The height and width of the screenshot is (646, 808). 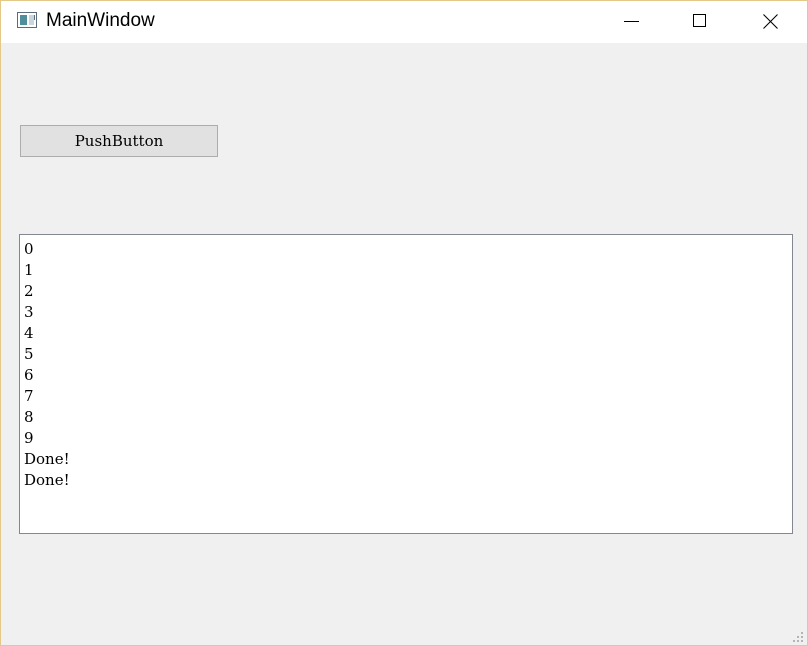 I want to click on minimize-button, so click(x=631, y=22).